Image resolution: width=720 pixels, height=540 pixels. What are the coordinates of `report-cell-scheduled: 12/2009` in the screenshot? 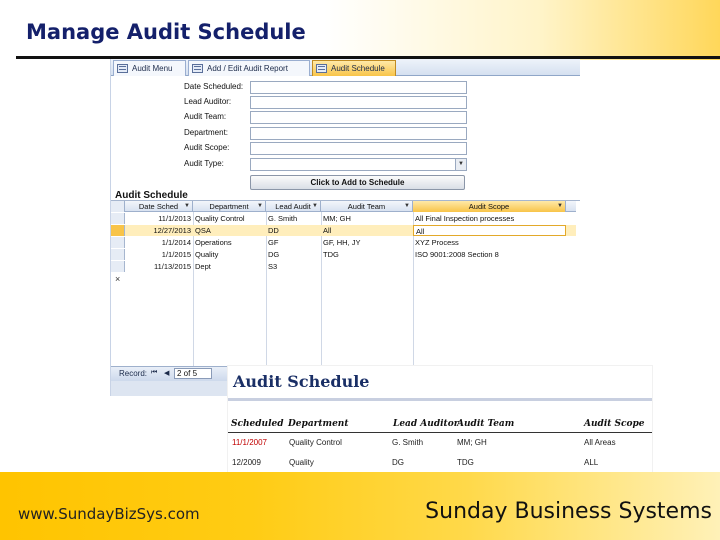 It's located at (246, 462).